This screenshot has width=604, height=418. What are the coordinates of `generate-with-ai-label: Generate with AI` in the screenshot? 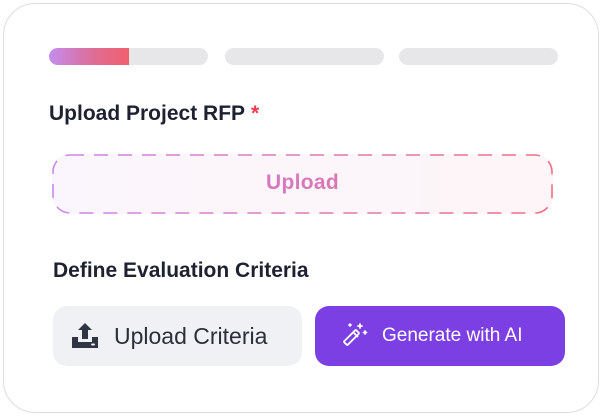 It's located at (452, 335).